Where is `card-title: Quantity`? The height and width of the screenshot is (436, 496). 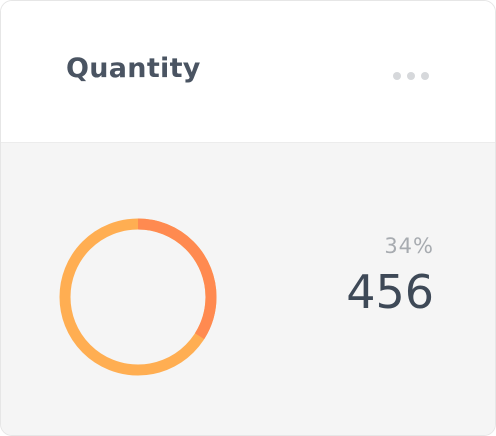 card-title: Quantity is located at coordinates (133, 68).